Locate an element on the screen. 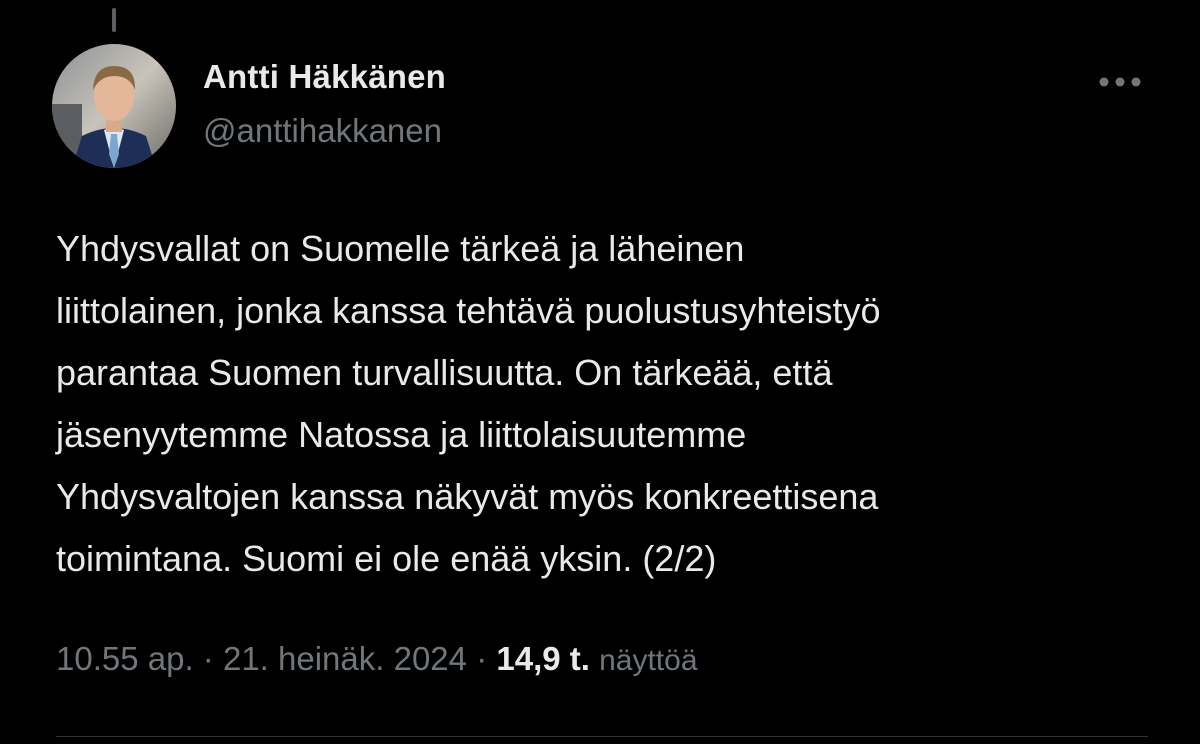 The height and width of the screenshot is (744, 1200). author-avatar is located at coordinates (114, 106).